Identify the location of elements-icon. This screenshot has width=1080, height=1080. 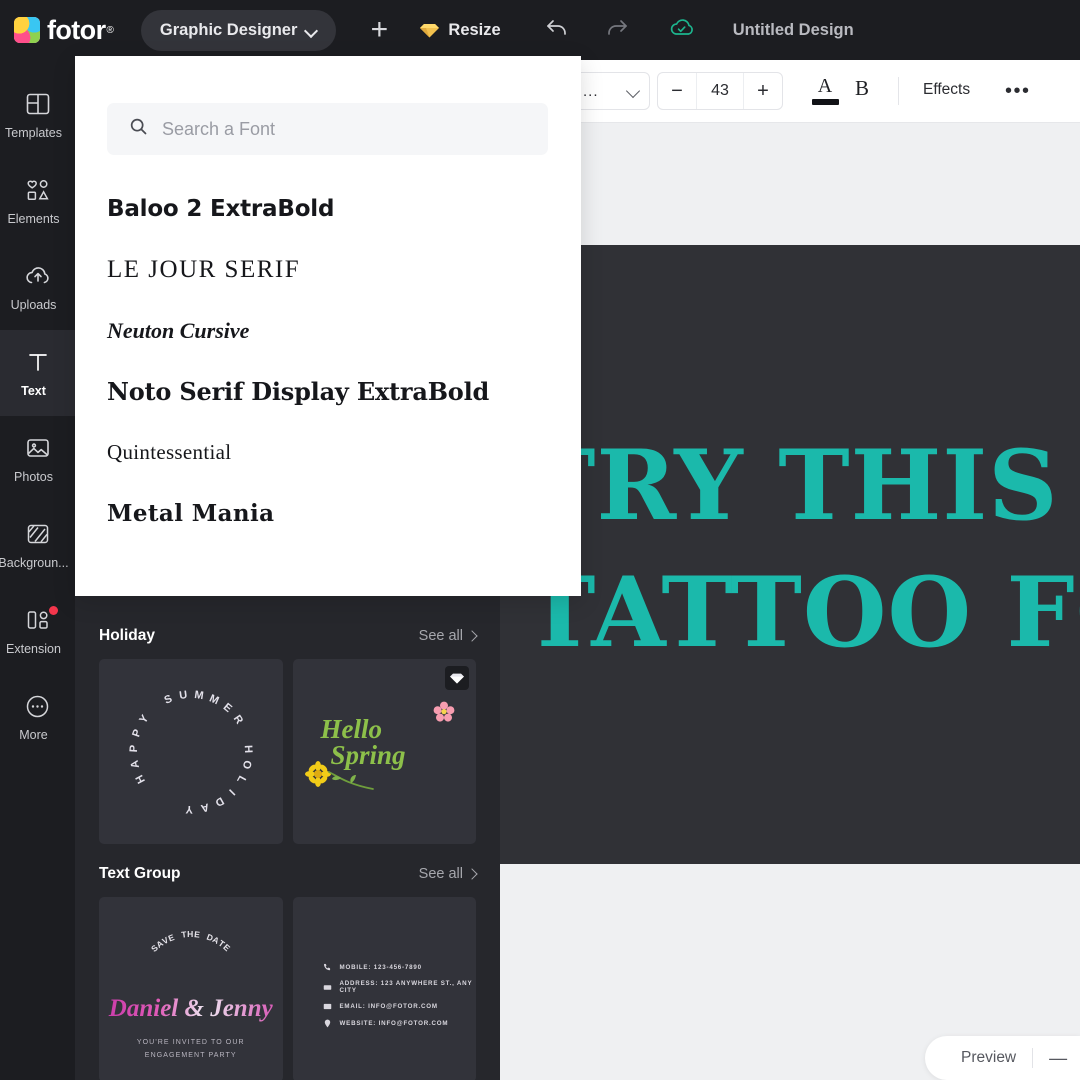
(38, 190).